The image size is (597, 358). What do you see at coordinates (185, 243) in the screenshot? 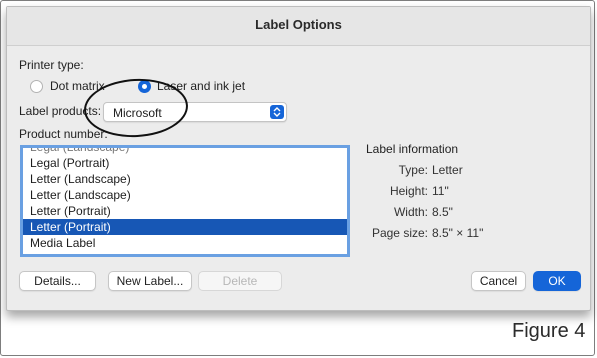
I see `list-item: Media Label` at bounding box center [185, 243].